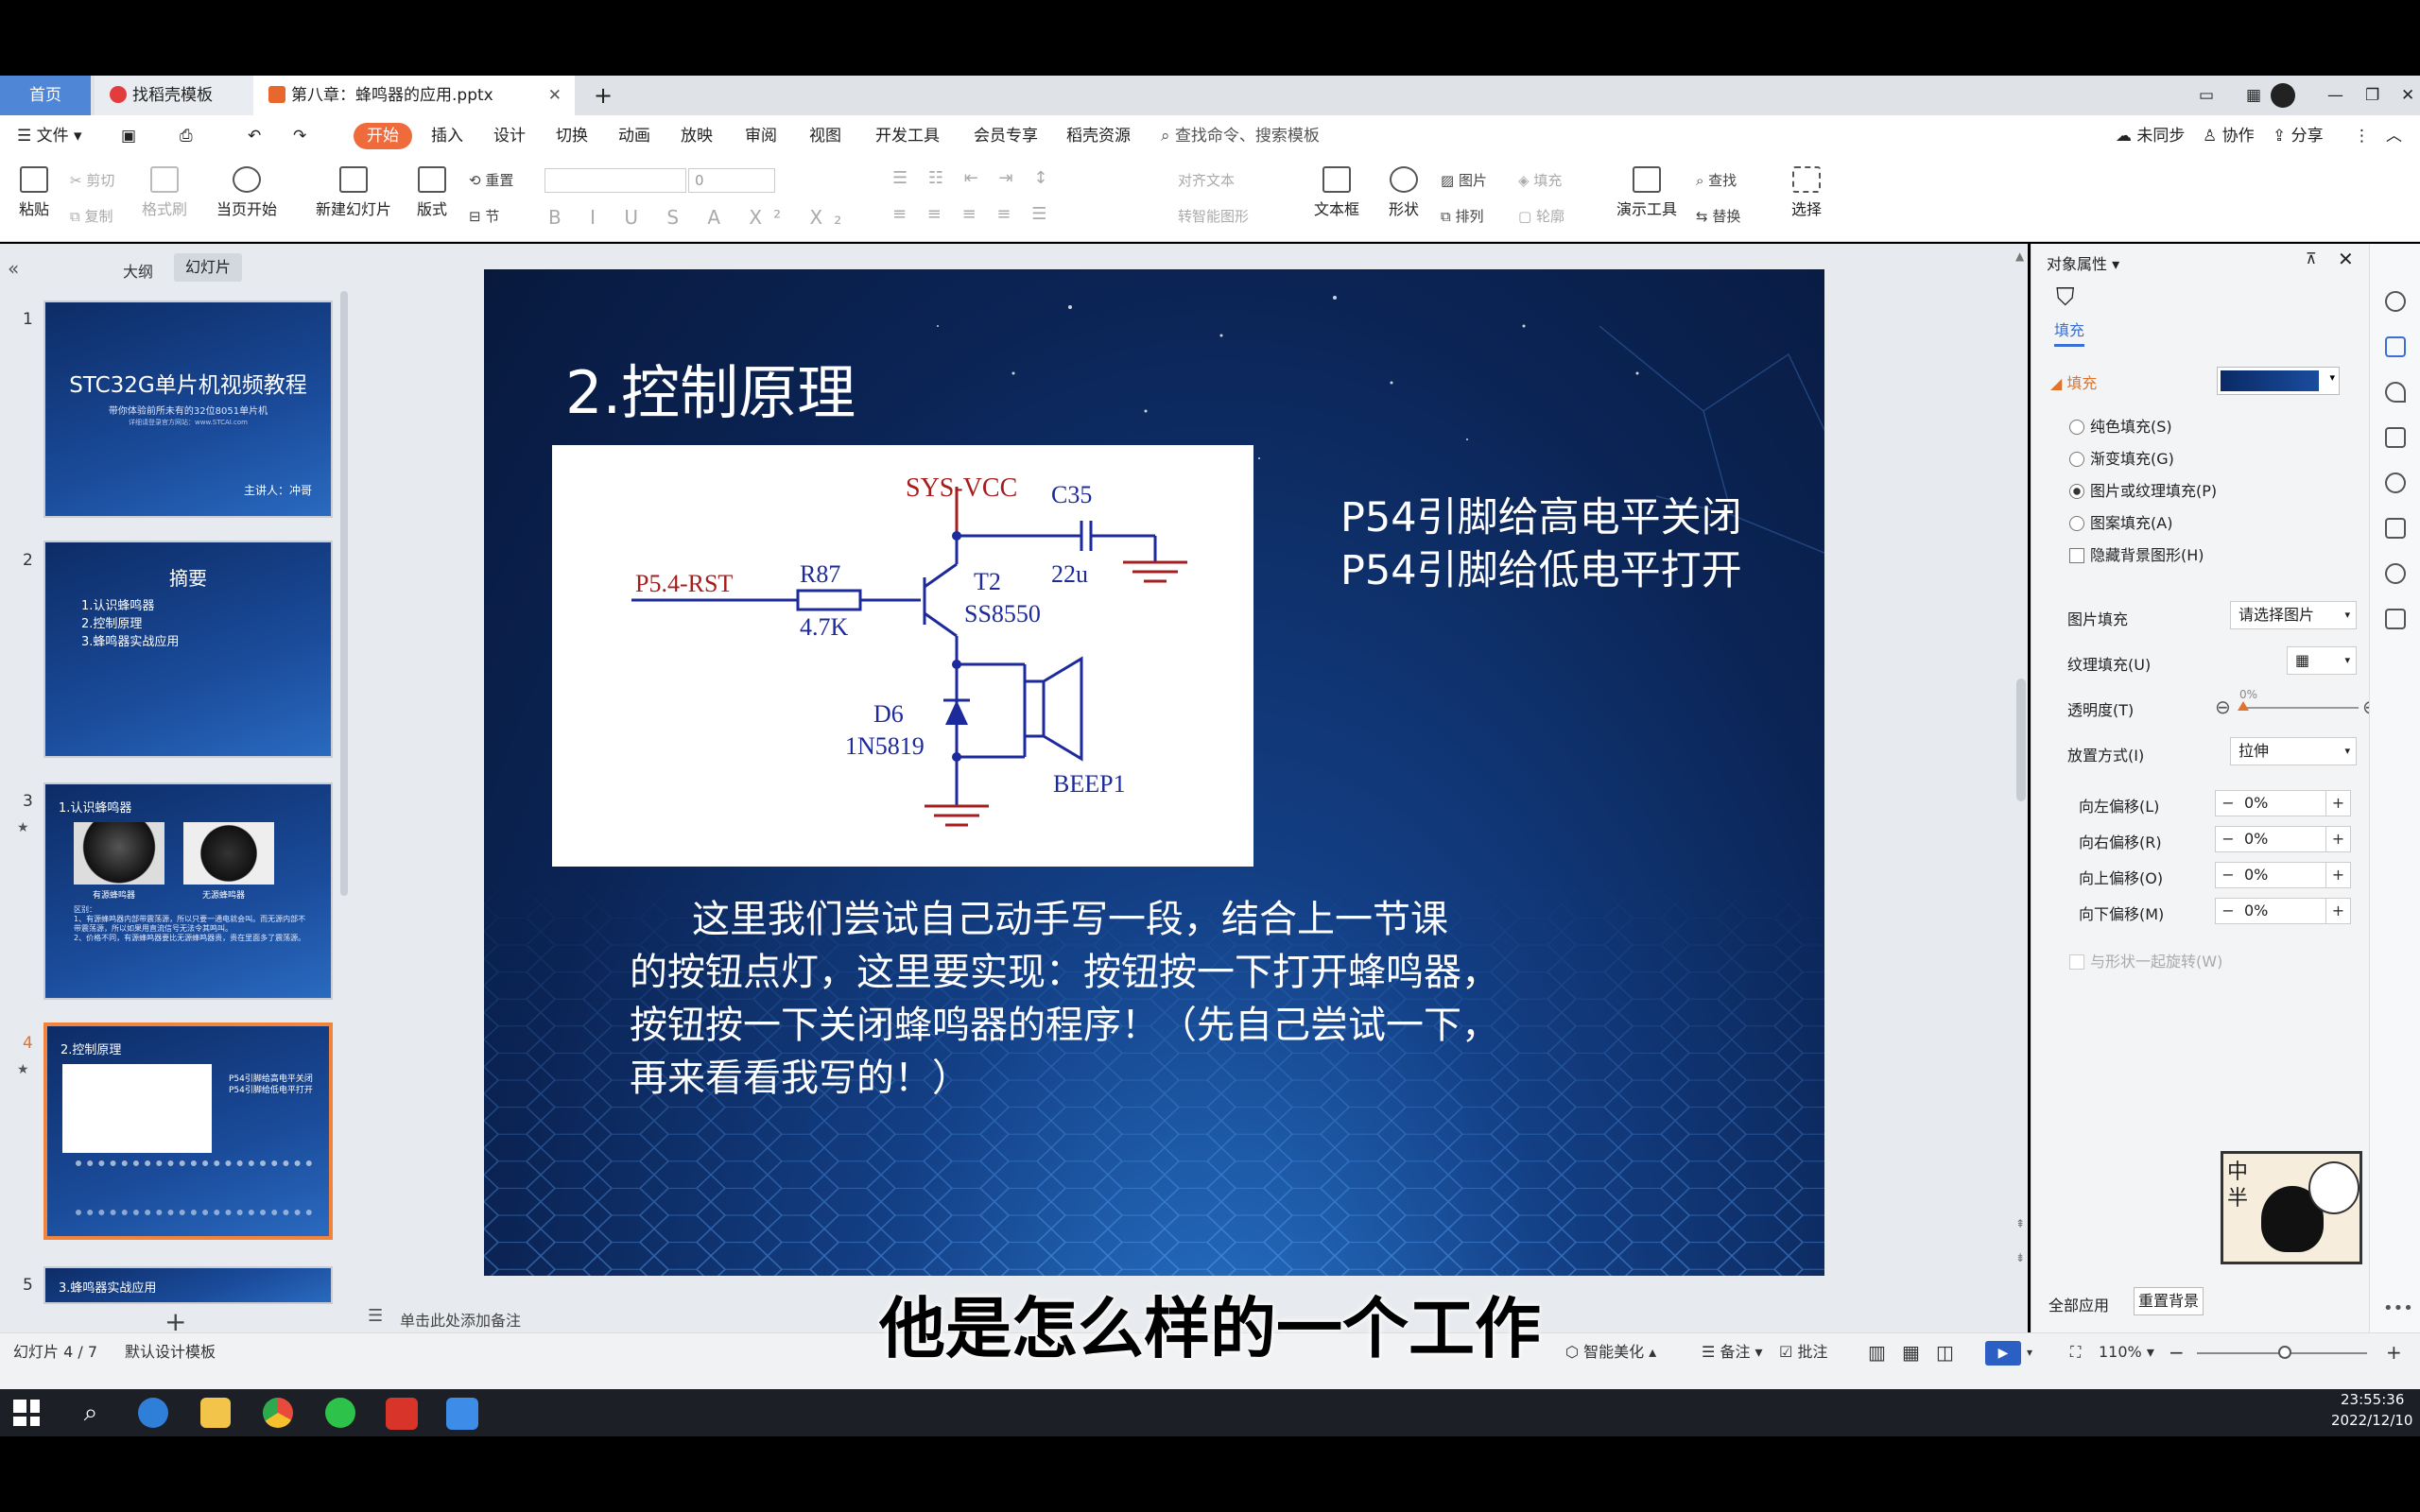  What do you see at coordinates (1464, 180) in the screenshot?
I see `picture-button: ▨ 图片` at bounding box center [1464, 180].